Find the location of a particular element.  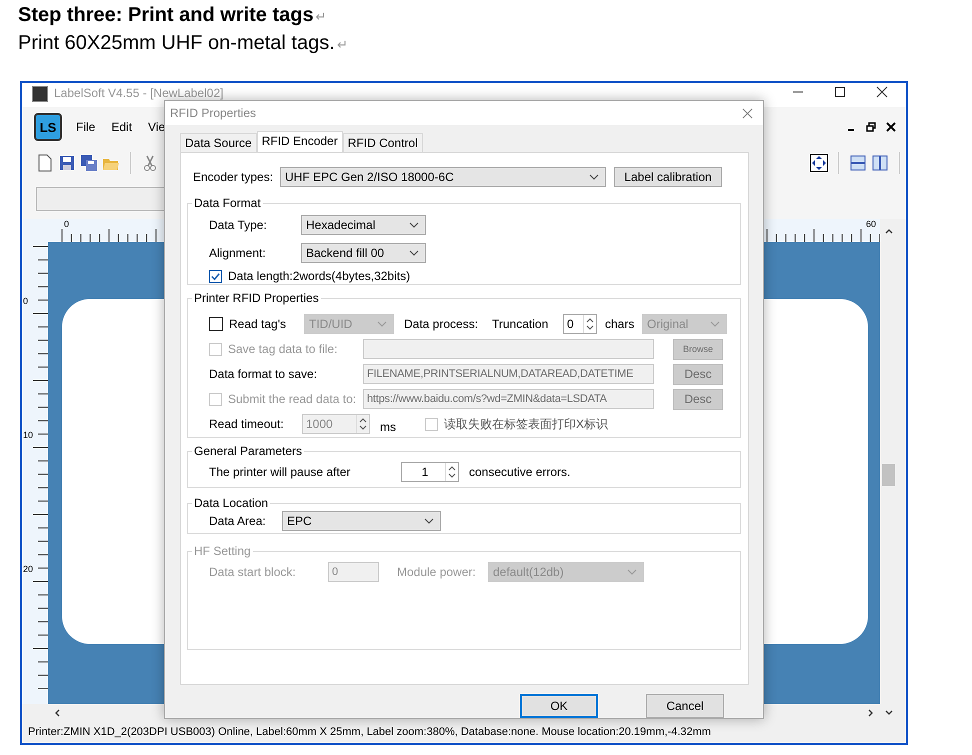

field-label: Alignment: is located at coordinates (238, 253).